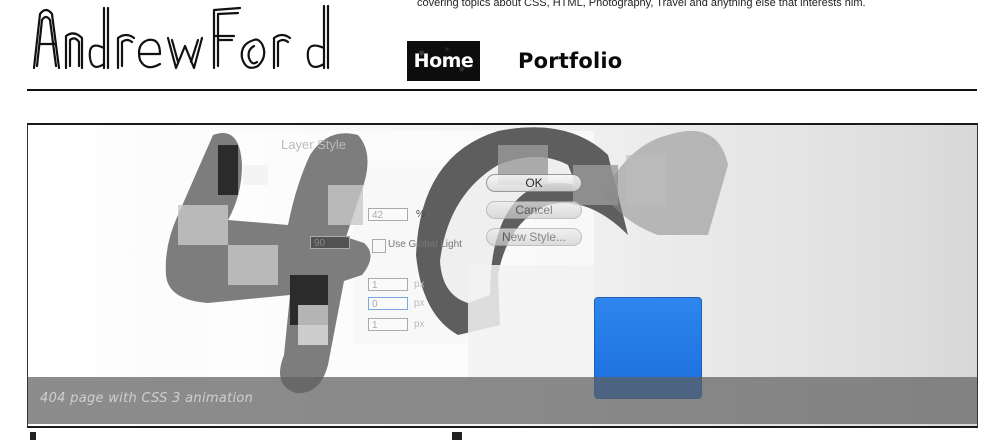 Image resolution: width=997 pixels, height=440 pixels. I want to click on angle-field: 90, so click(330, 242).